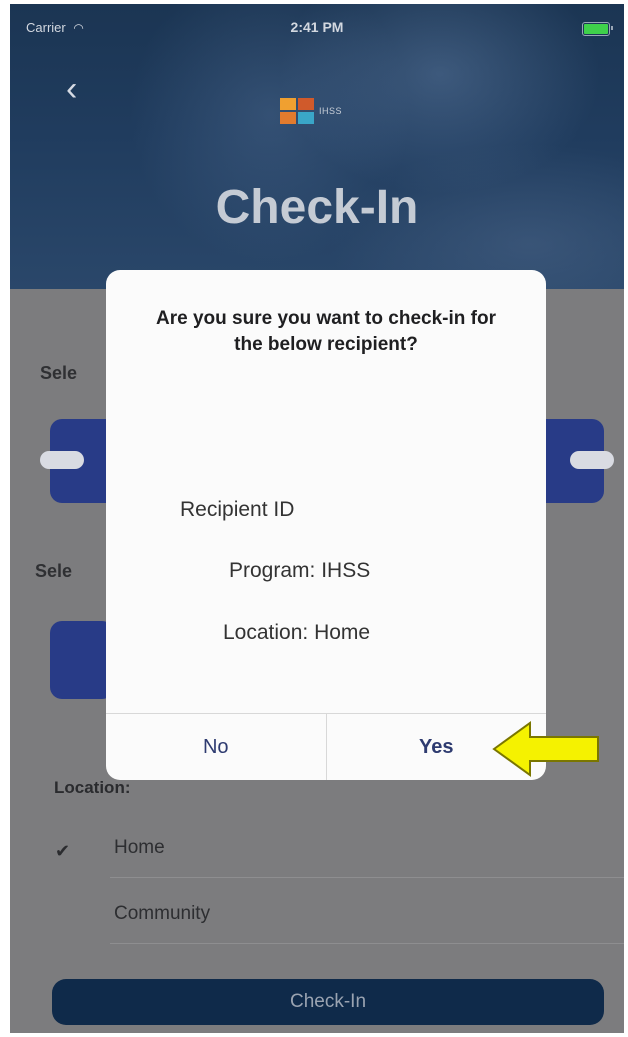  I want to click on select-program-label: Sele, so click(54, 571).